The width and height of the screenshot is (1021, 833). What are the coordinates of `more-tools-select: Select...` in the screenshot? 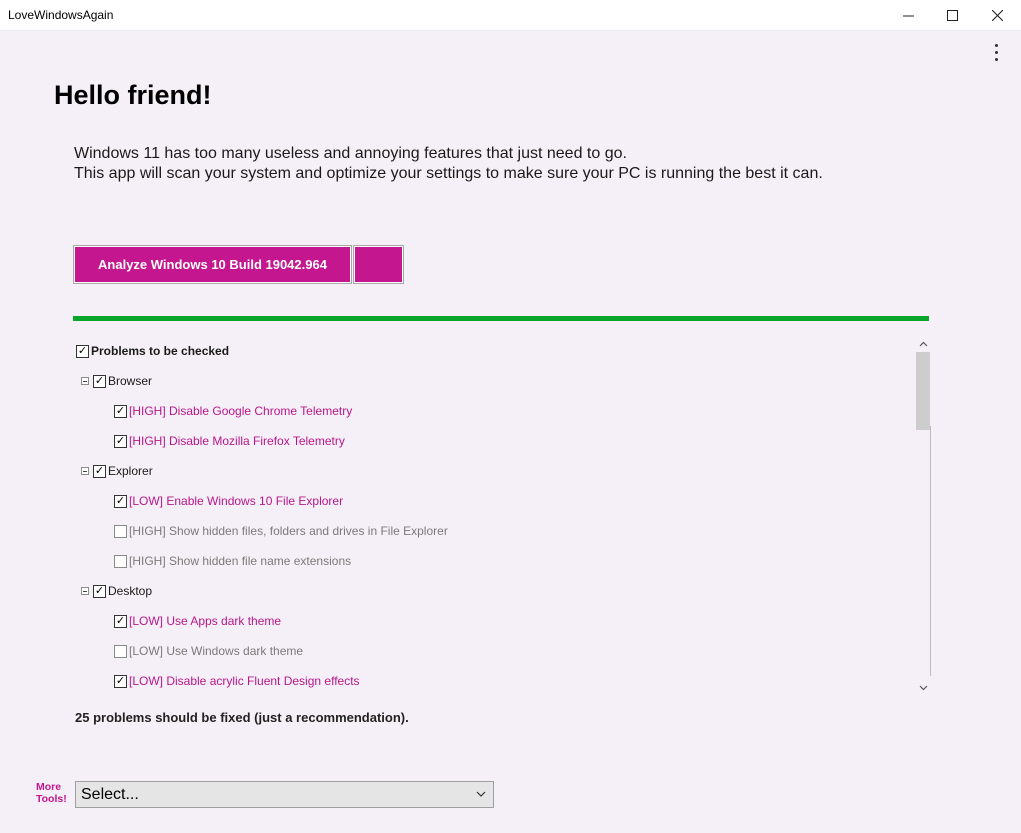 It's located at (284, 794).